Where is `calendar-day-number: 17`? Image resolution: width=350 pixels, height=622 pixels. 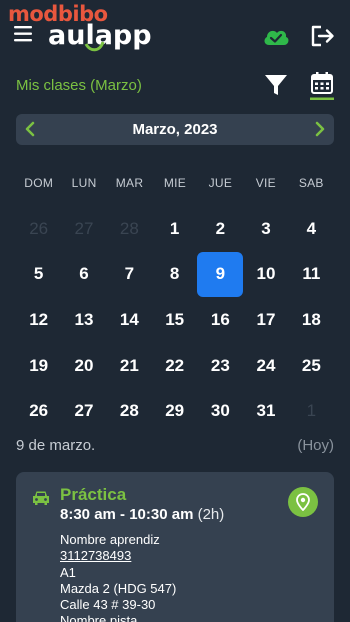 calendar-day-number: 17 is located at coordinates (266, 319).